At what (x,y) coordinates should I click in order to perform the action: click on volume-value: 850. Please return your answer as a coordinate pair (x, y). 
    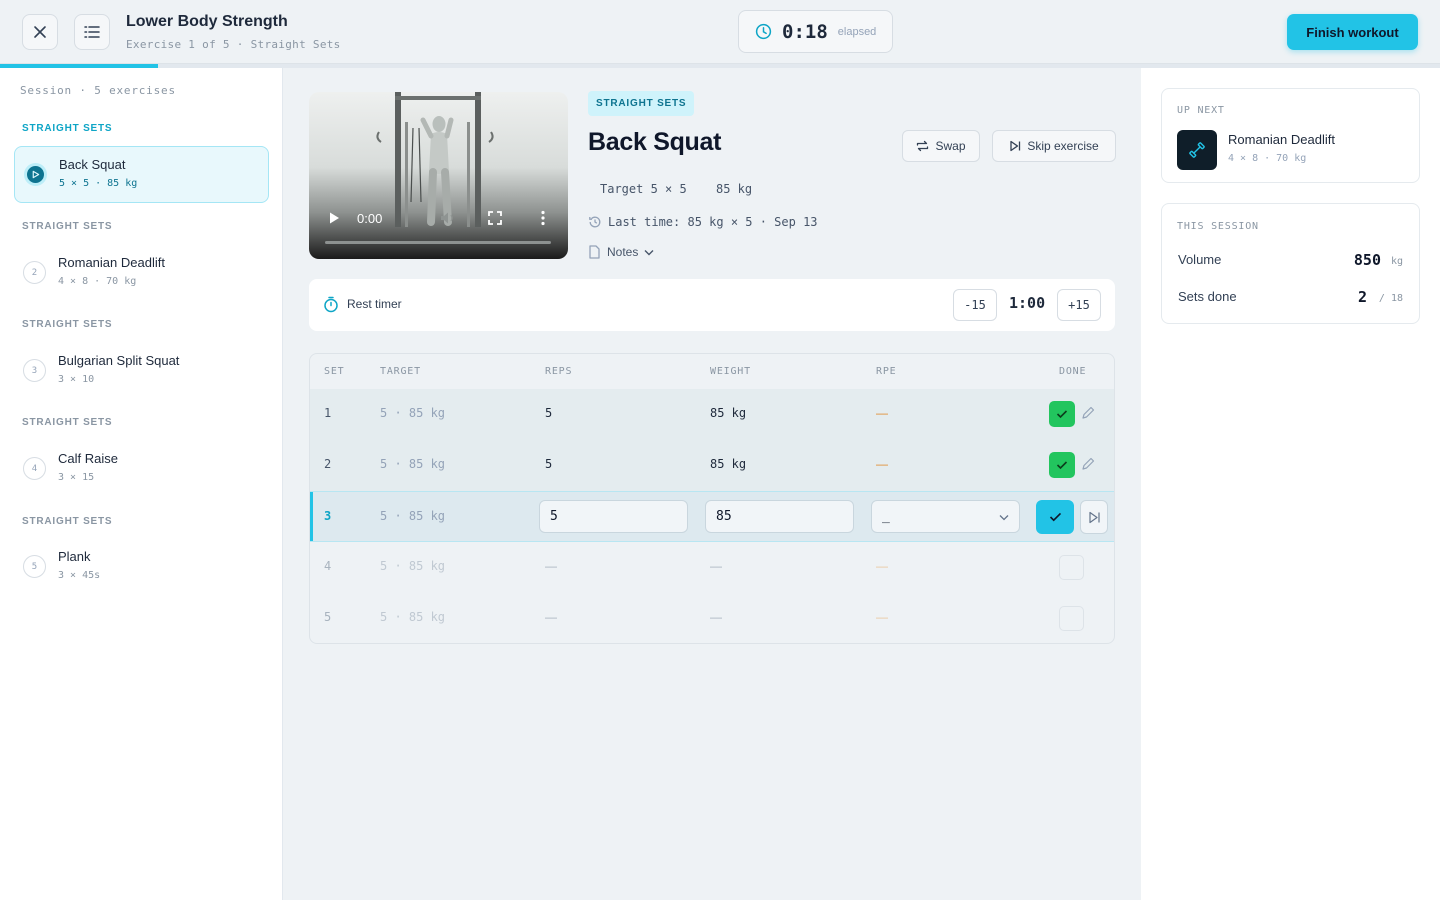
    Looking at the image, I should click on (1367, 260).